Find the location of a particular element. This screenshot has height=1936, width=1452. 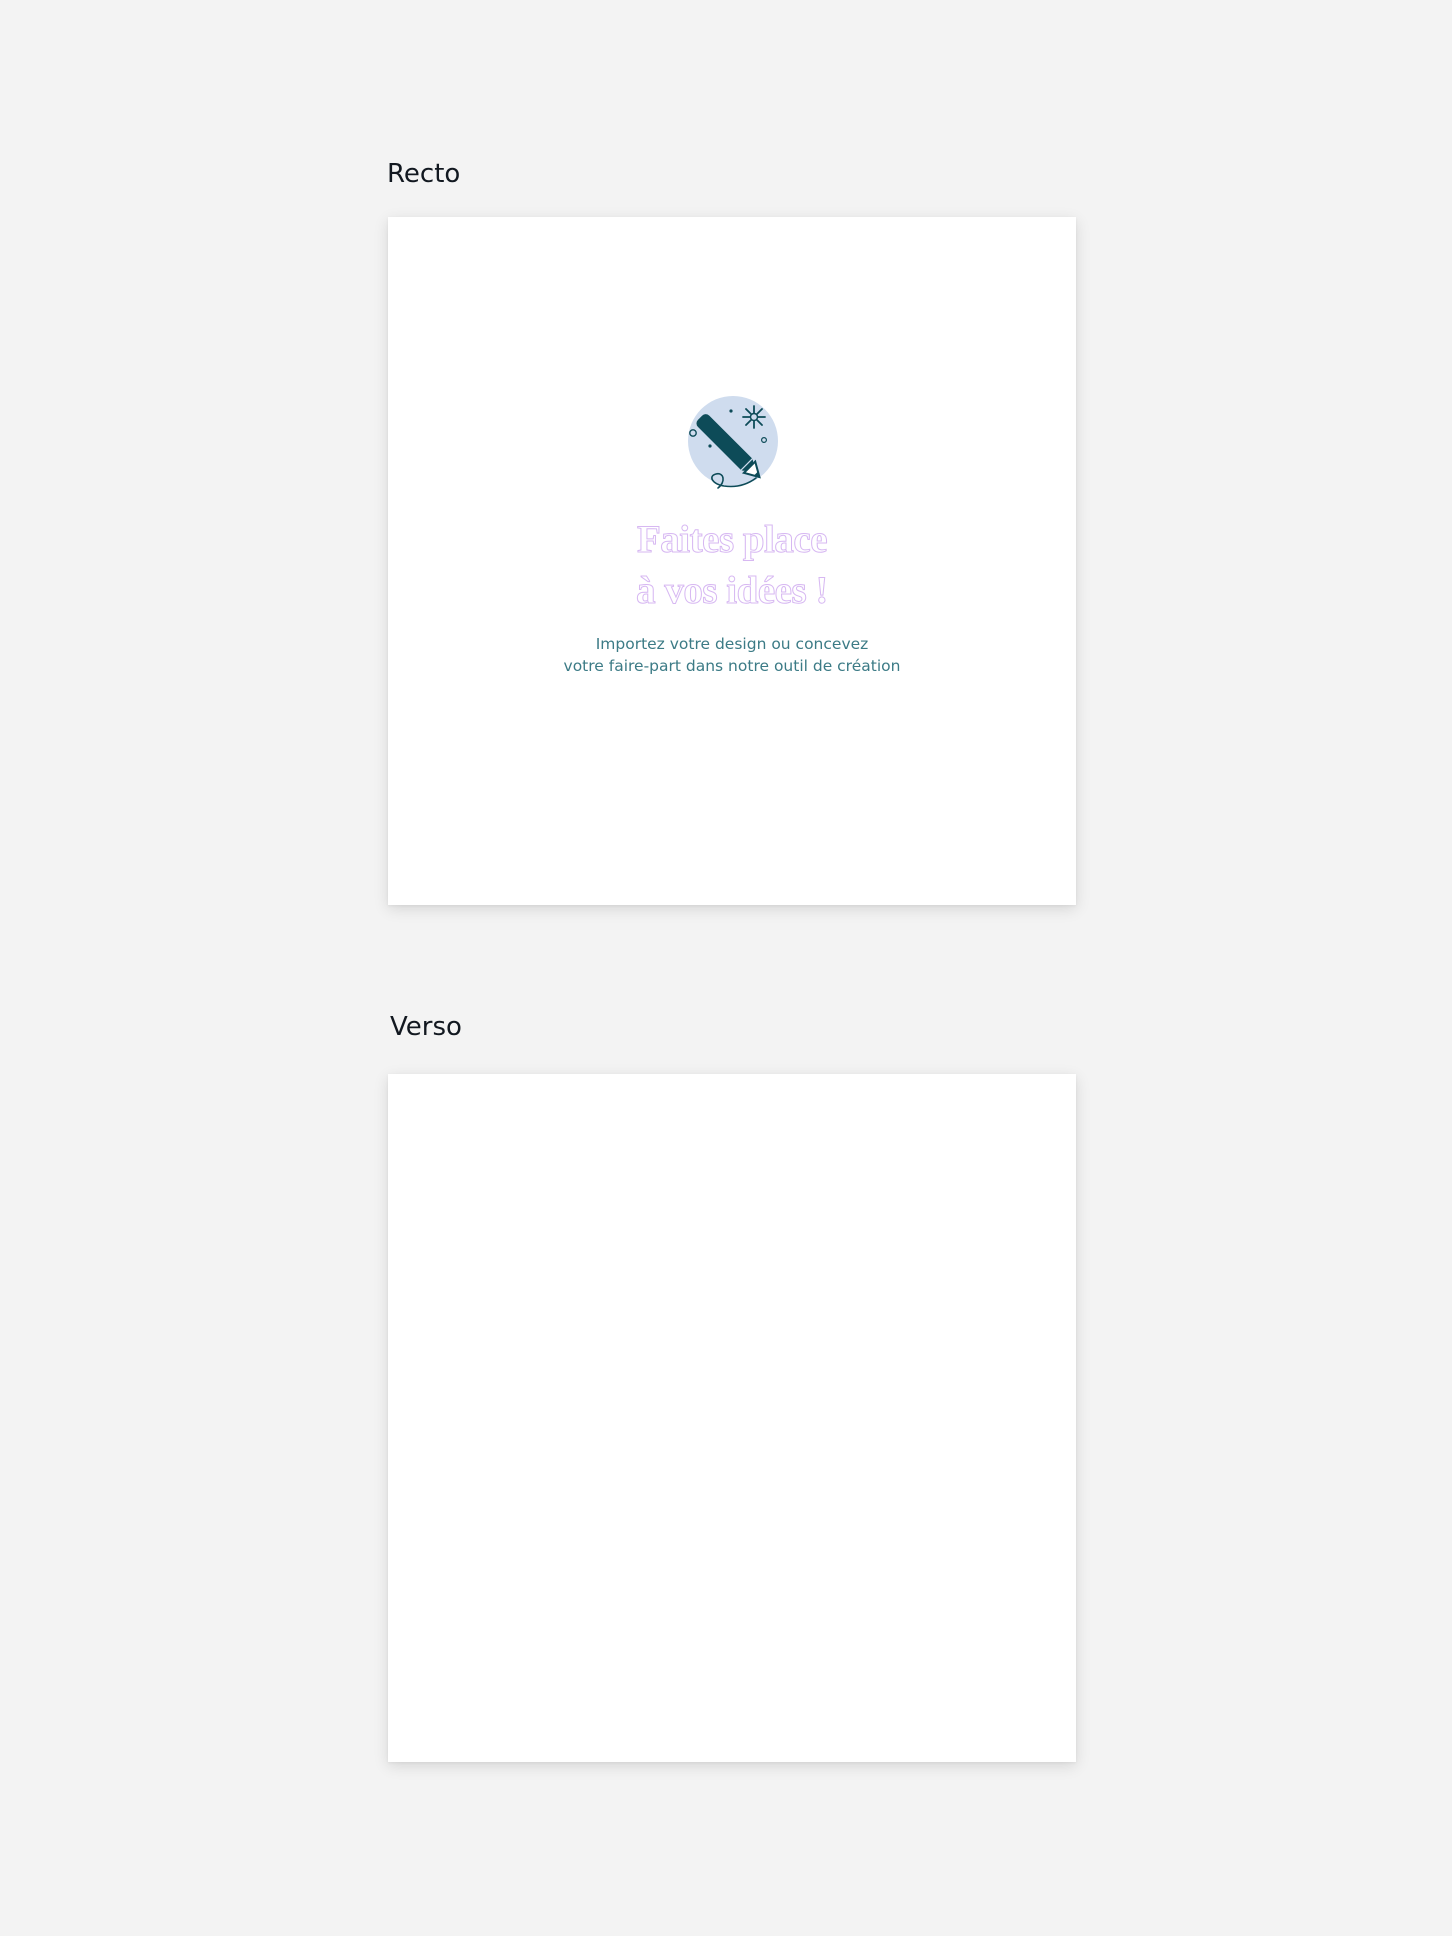

description-line-1: Importez votre design ou concevez is located at coordinates (732, 644).